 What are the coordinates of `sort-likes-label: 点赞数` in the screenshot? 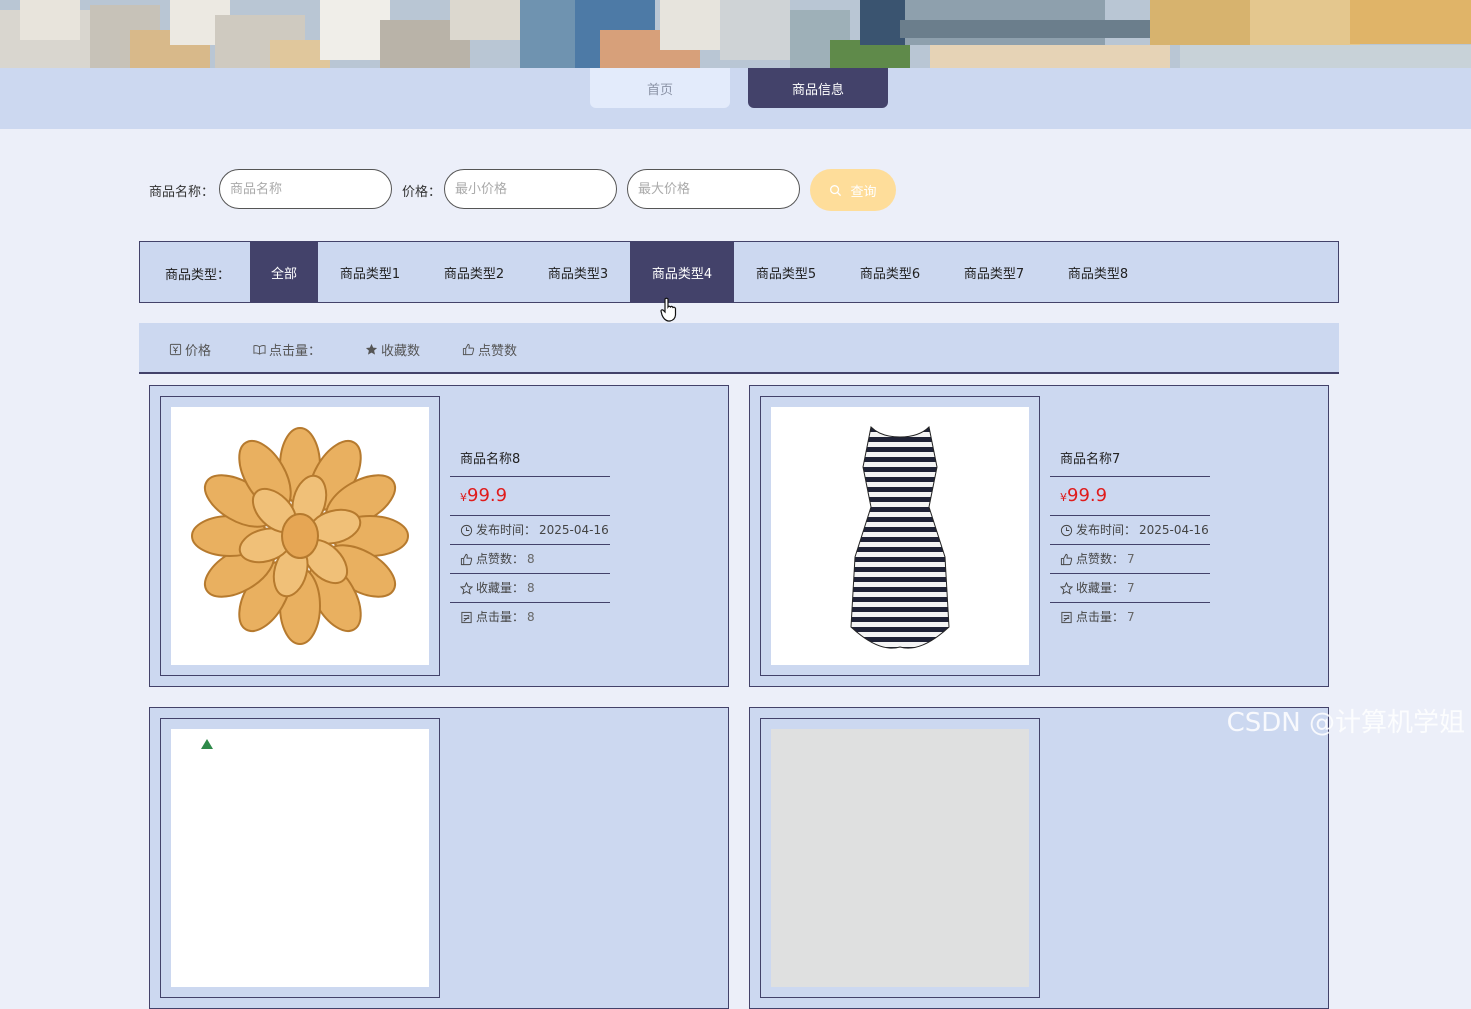 It's located at (498, 351).